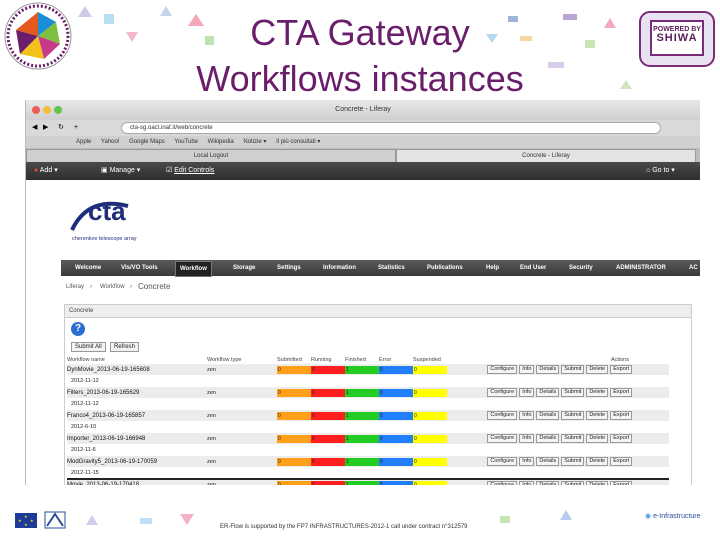  Describe the element at coordinates (112, 287) in the screenshot. I see `breadcrumb-workflow: Workflow` at that location.